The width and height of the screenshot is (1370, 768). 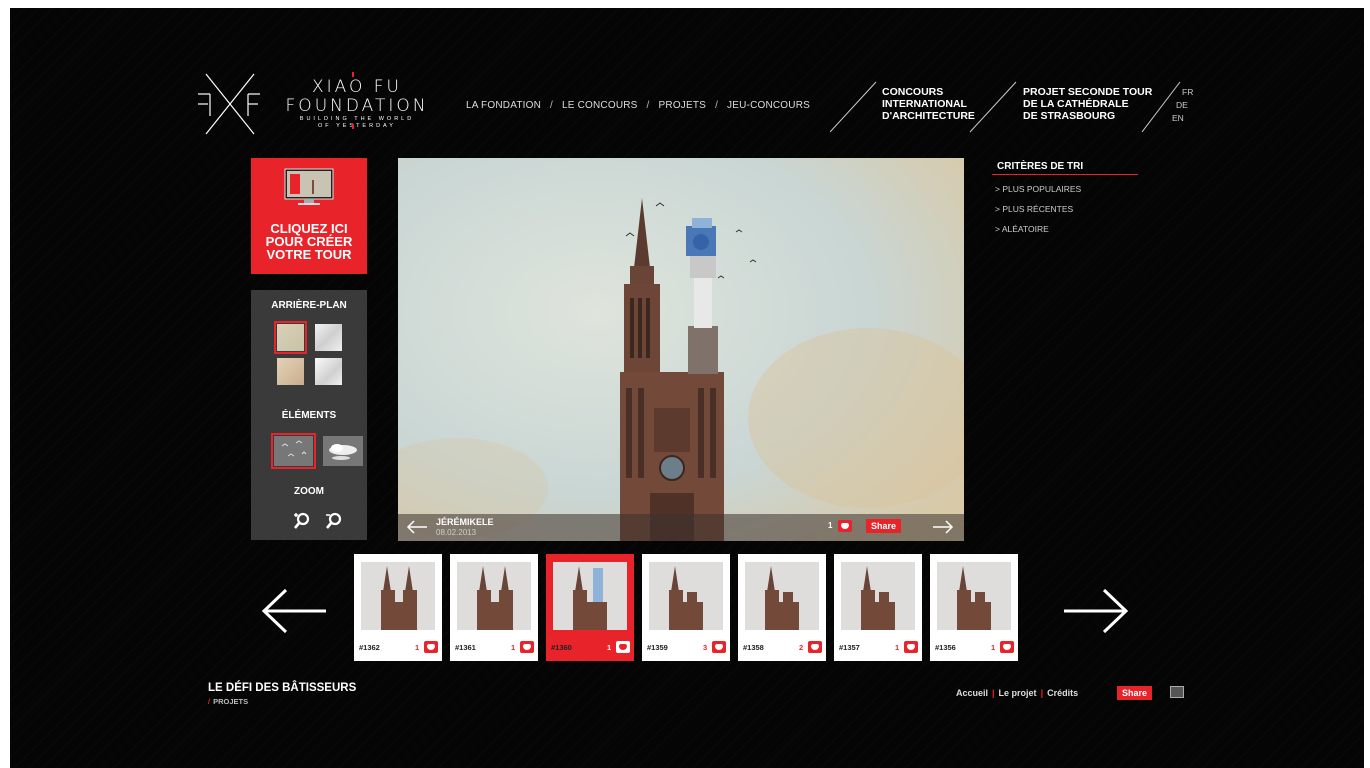 I want to click on footer-link-accueil: Accueil, so click(x=972, y=693).